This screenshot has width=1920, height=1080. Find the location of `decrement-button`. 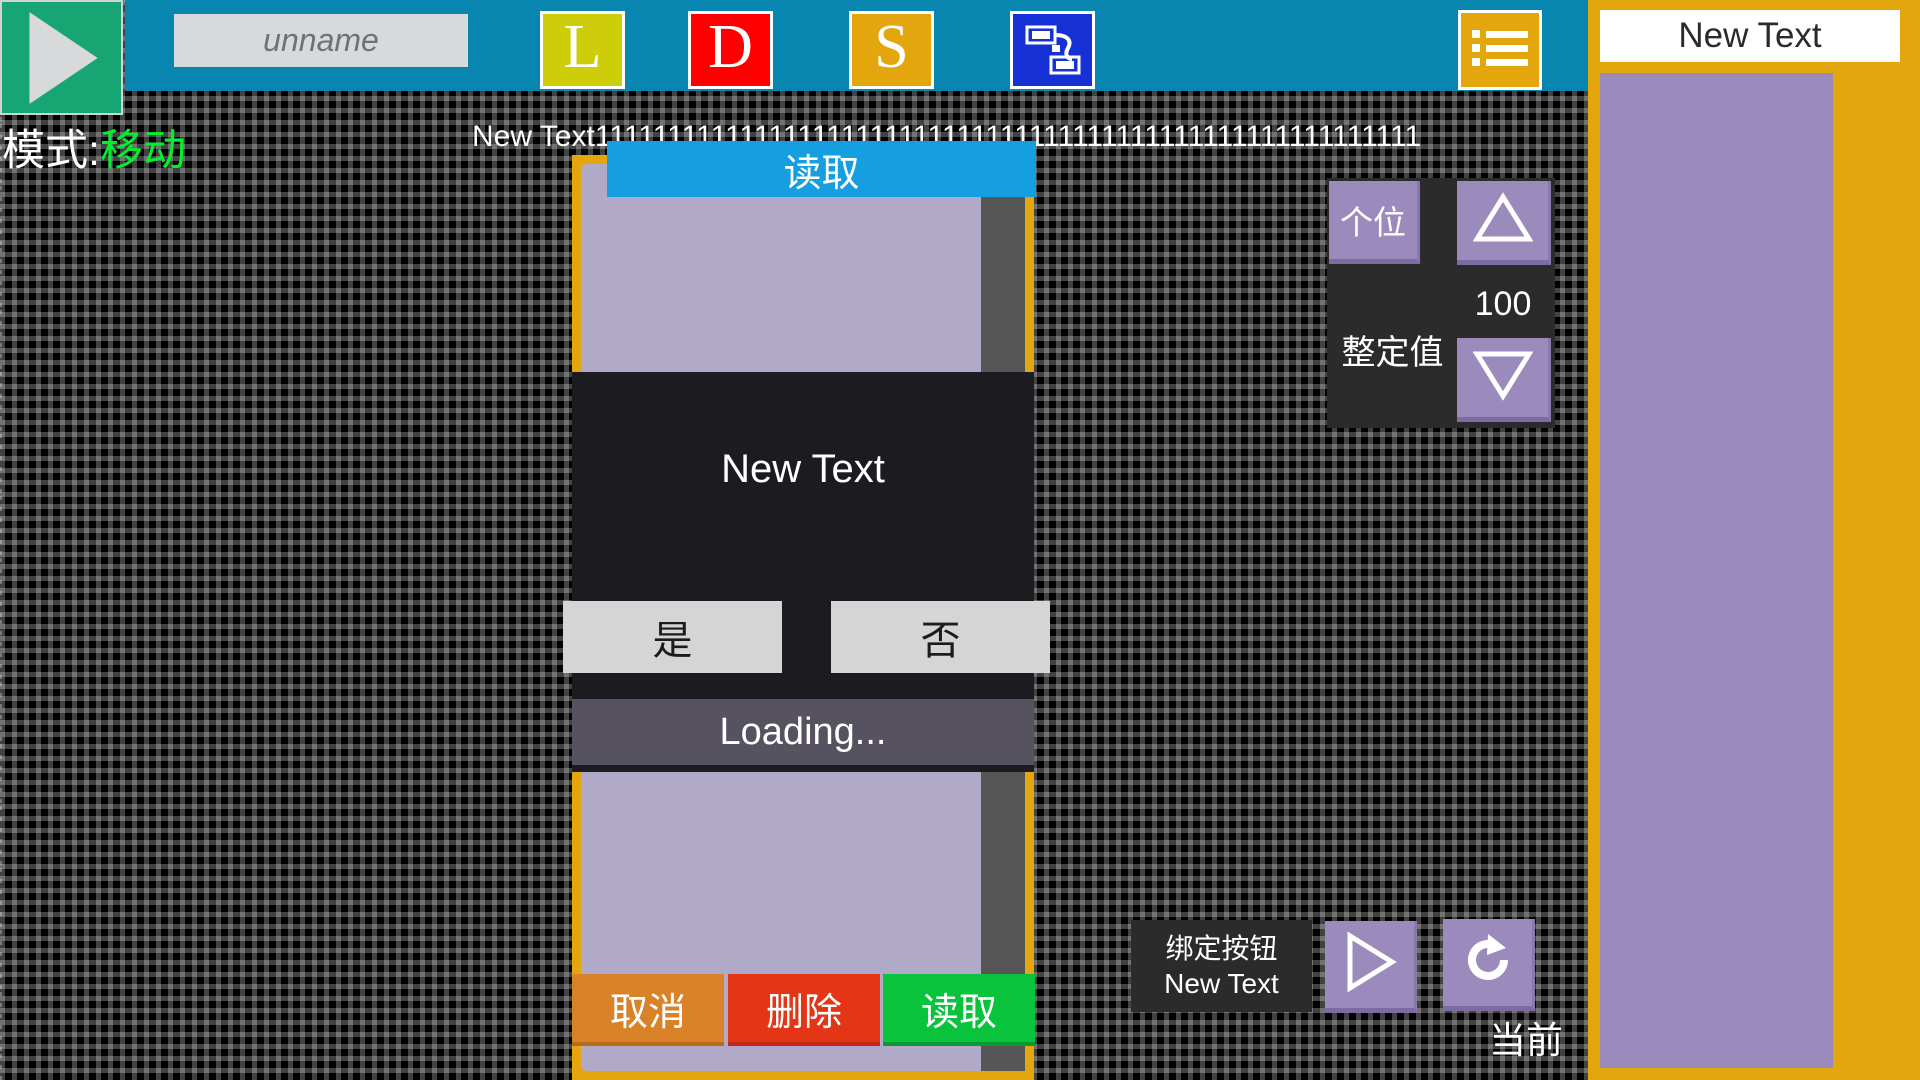

decrement-button is located at coordinates (1504, 380).